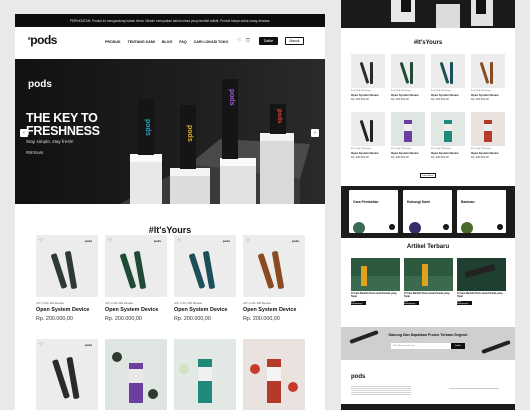 This screenshot has height=410, width=530. What do you see at coordinates (35, 152) in the screenshot?
I see `hero-hashtag: #ItsYours` at bounding box center [35, 152].